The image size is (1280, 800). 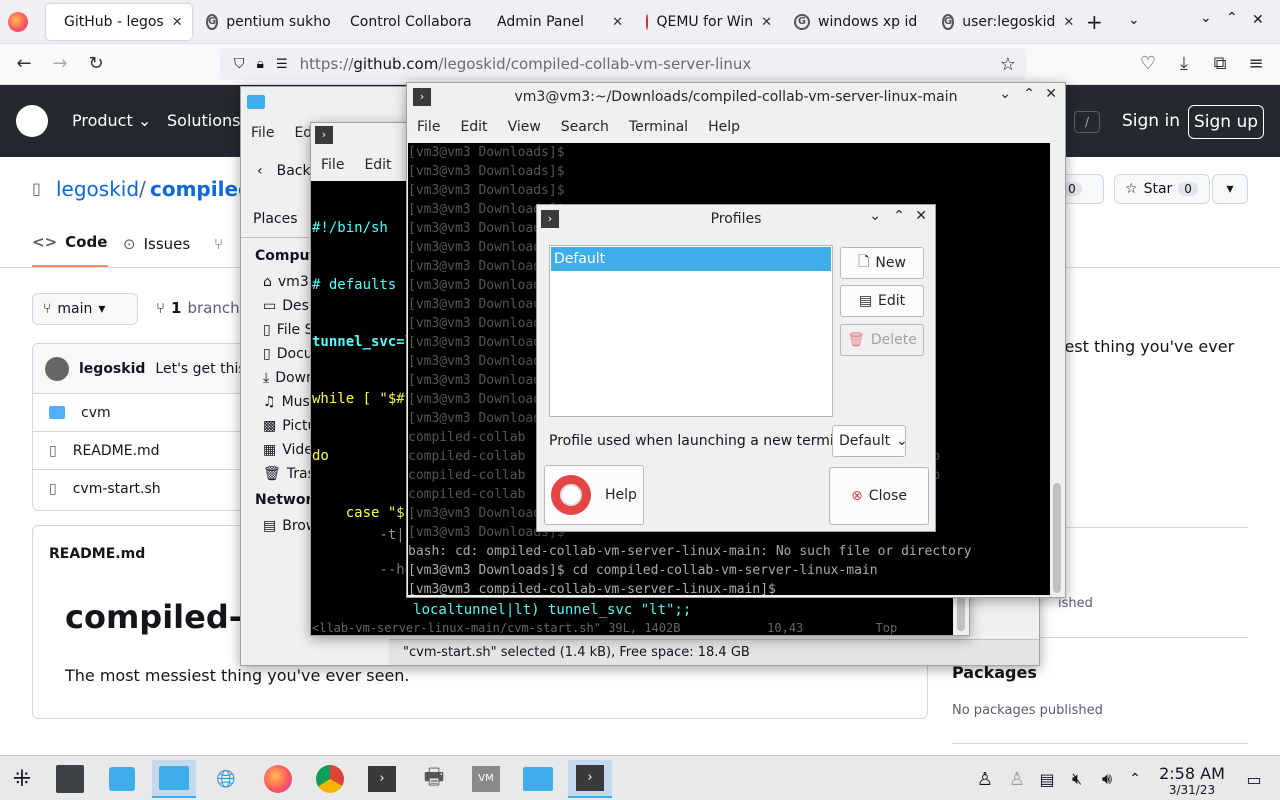 I want to click on places-item: ▭ Desk, so click(x=279, y=306).